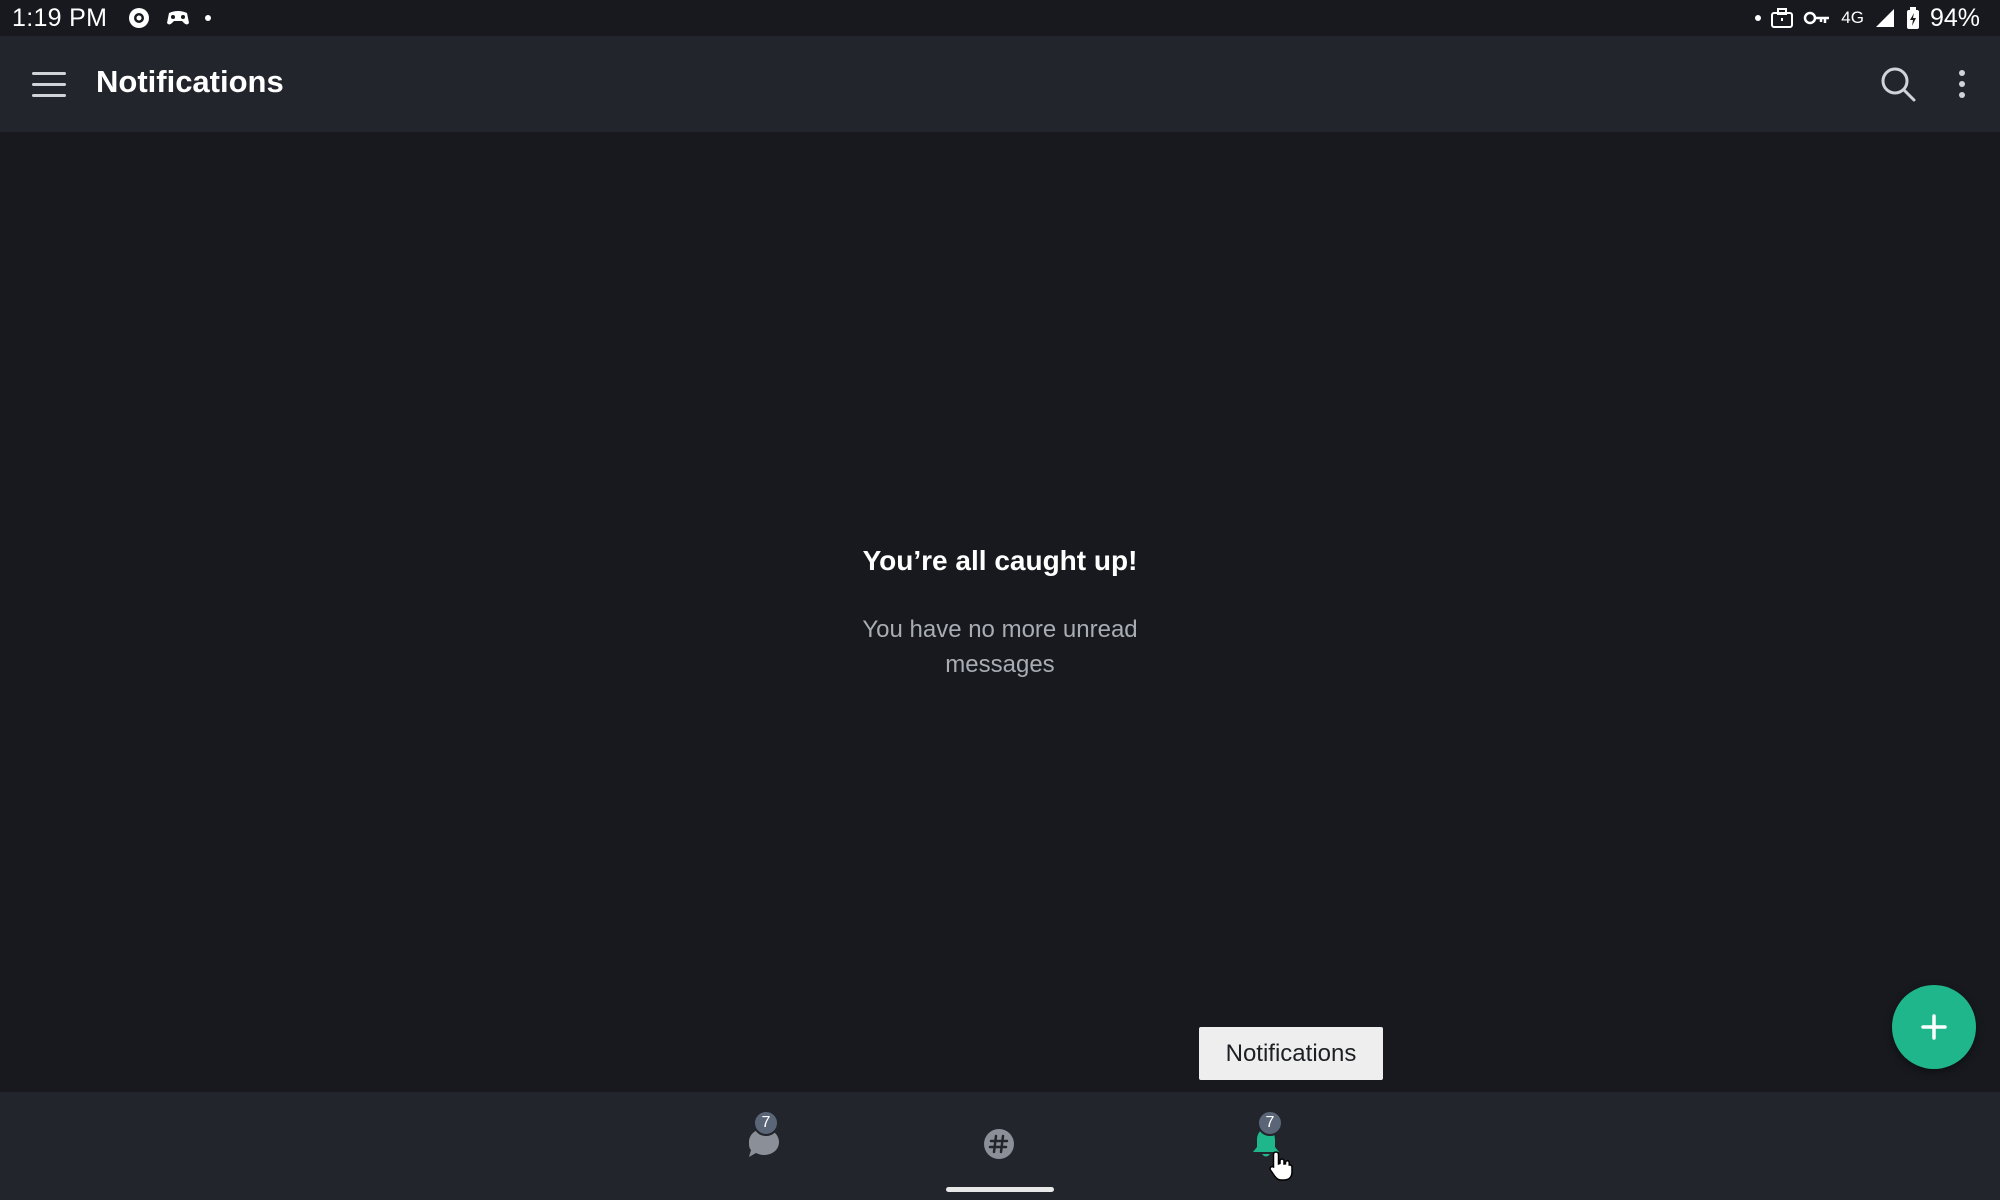 This screenshot has width=2000, height=1200. I want to click on notifications-tooltip: Notifications, so click(1291, 1053).